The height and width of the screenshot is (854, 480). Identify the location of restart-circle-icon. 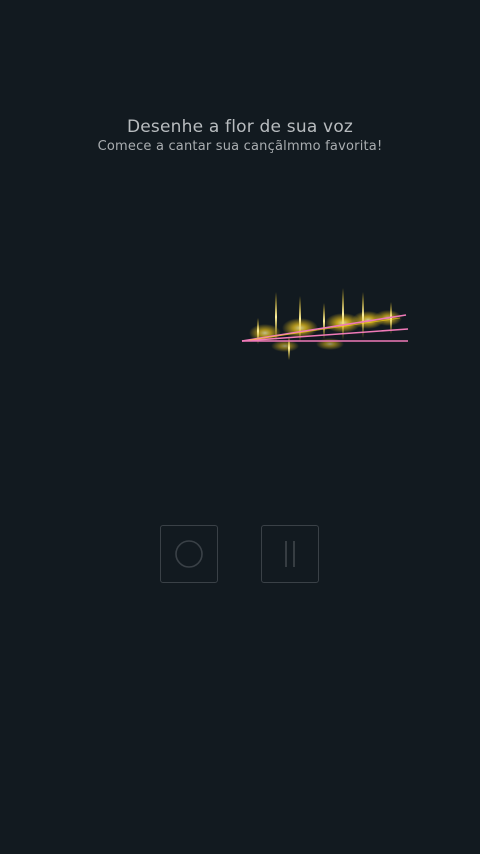
(189, 554).